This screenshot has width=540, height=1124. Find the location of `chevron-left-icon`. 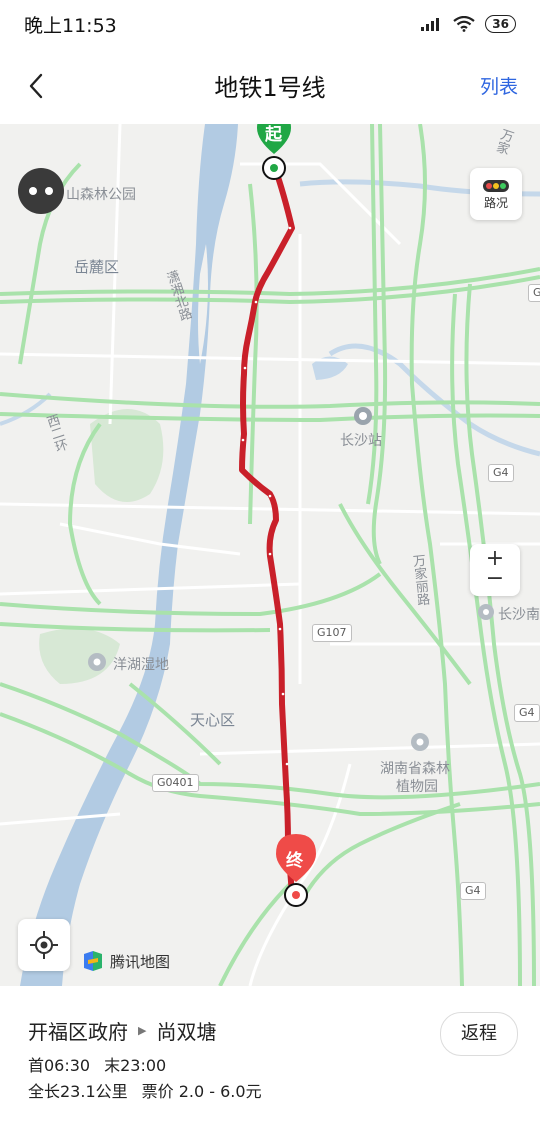

chevron-left-icon is located at coordinates (36, 86).